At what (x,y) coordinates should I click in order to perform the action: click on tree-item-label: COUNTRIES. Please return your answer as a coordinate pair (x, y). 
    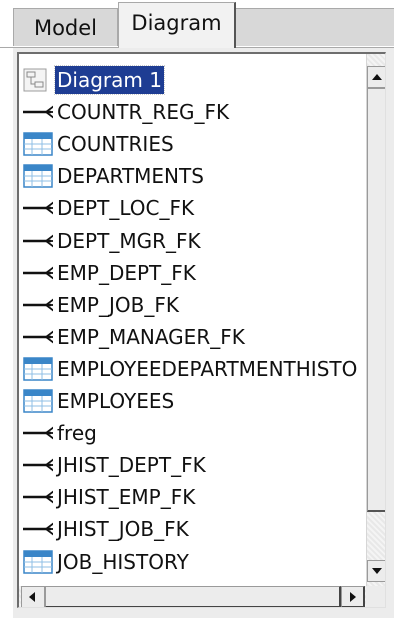
    Looking at the image, I should click on (115, 144).